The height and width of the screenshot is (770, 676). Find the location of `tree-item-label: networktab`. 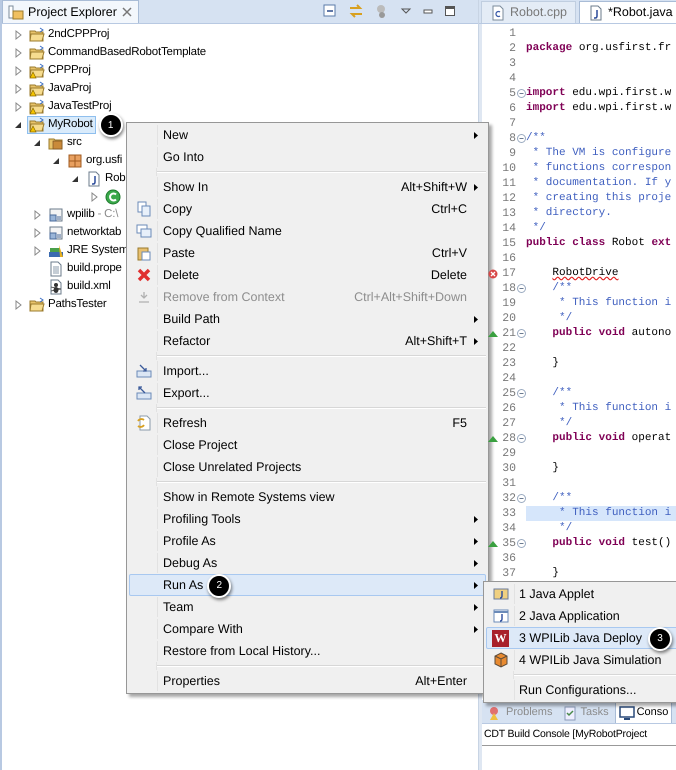

tree-item-label: networktab is located at coordinates (94, 232).